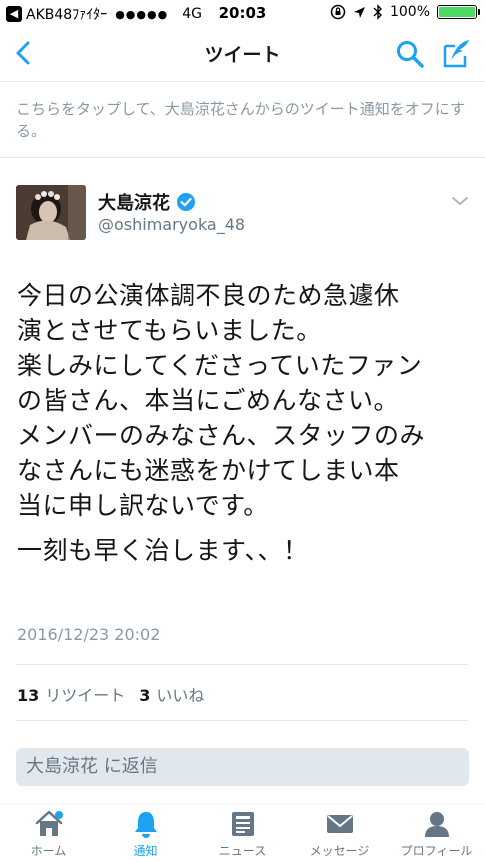  I want to click on tab-profile: プロフィール, so click(436, 833).